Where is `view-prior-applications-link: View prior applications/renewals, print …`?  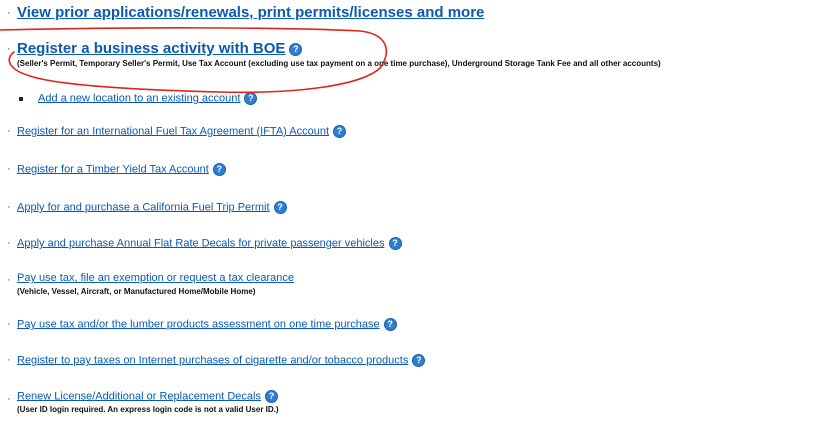 view-prior-applications-link: View prior applications/renewals, print … is located at coordinates (250, 12).